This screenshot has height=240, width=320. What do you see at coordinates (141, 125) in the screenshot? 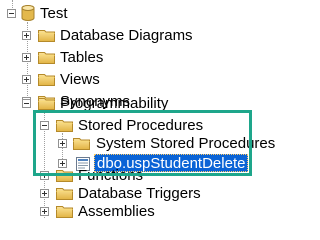
I see `tree-node-label: Stored Procedures` at bounding box center [141, 125].